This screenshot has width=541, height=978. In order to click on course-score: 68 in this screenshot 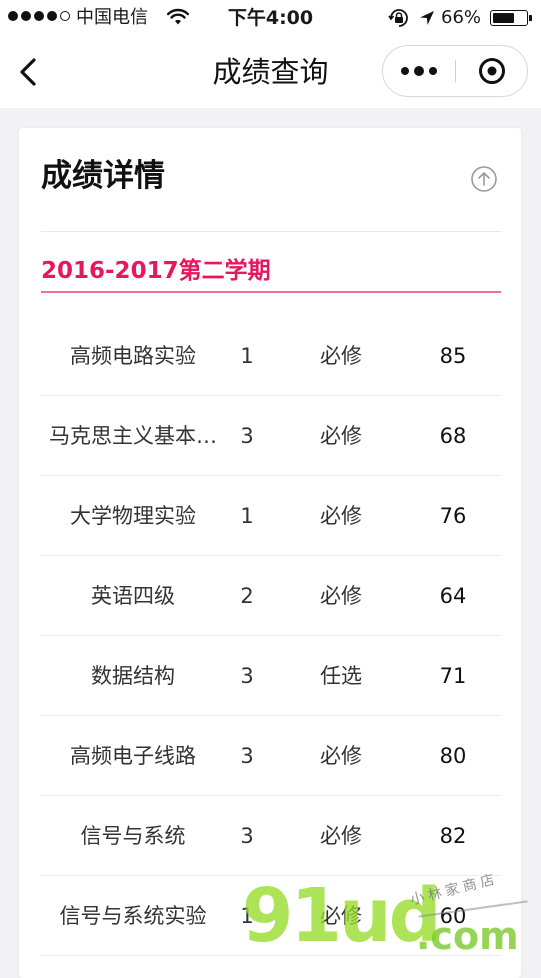, I will do `click(453, 436)`.